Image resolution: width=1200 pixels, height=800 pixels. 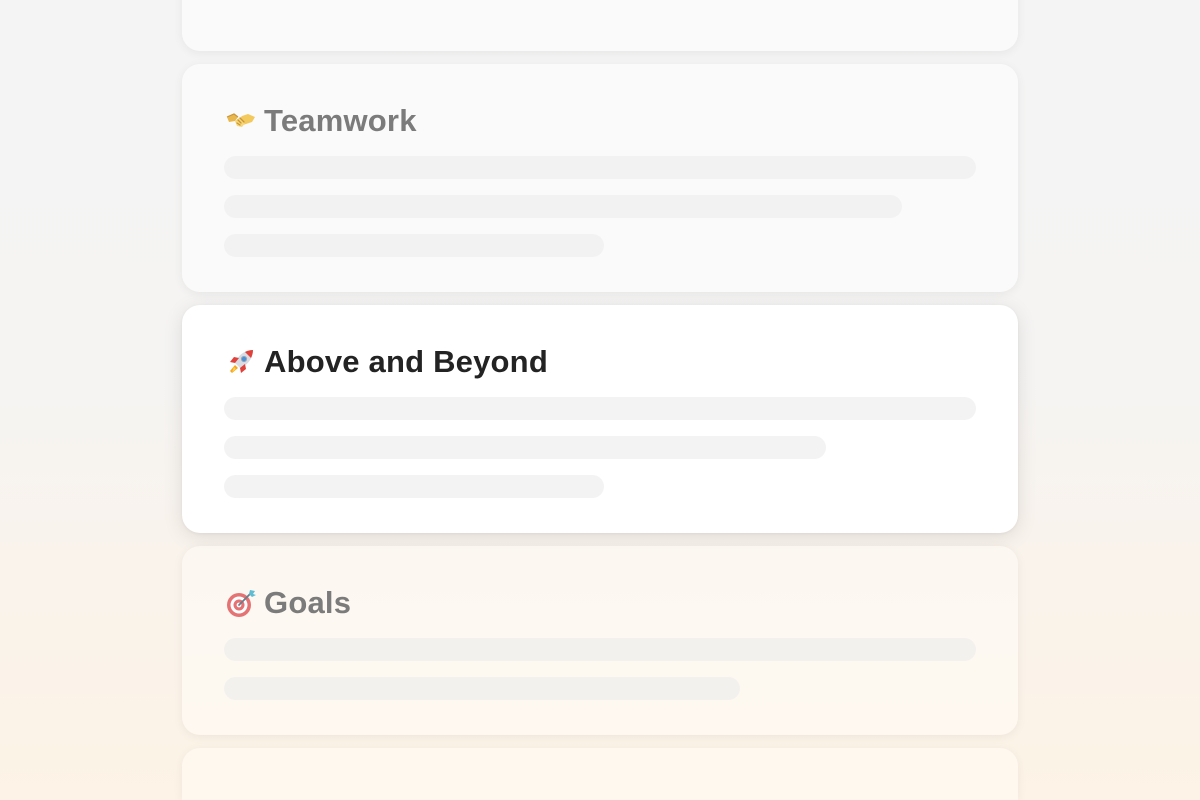 I want to click on card-bottom-partial, so click(x=600, y=774).